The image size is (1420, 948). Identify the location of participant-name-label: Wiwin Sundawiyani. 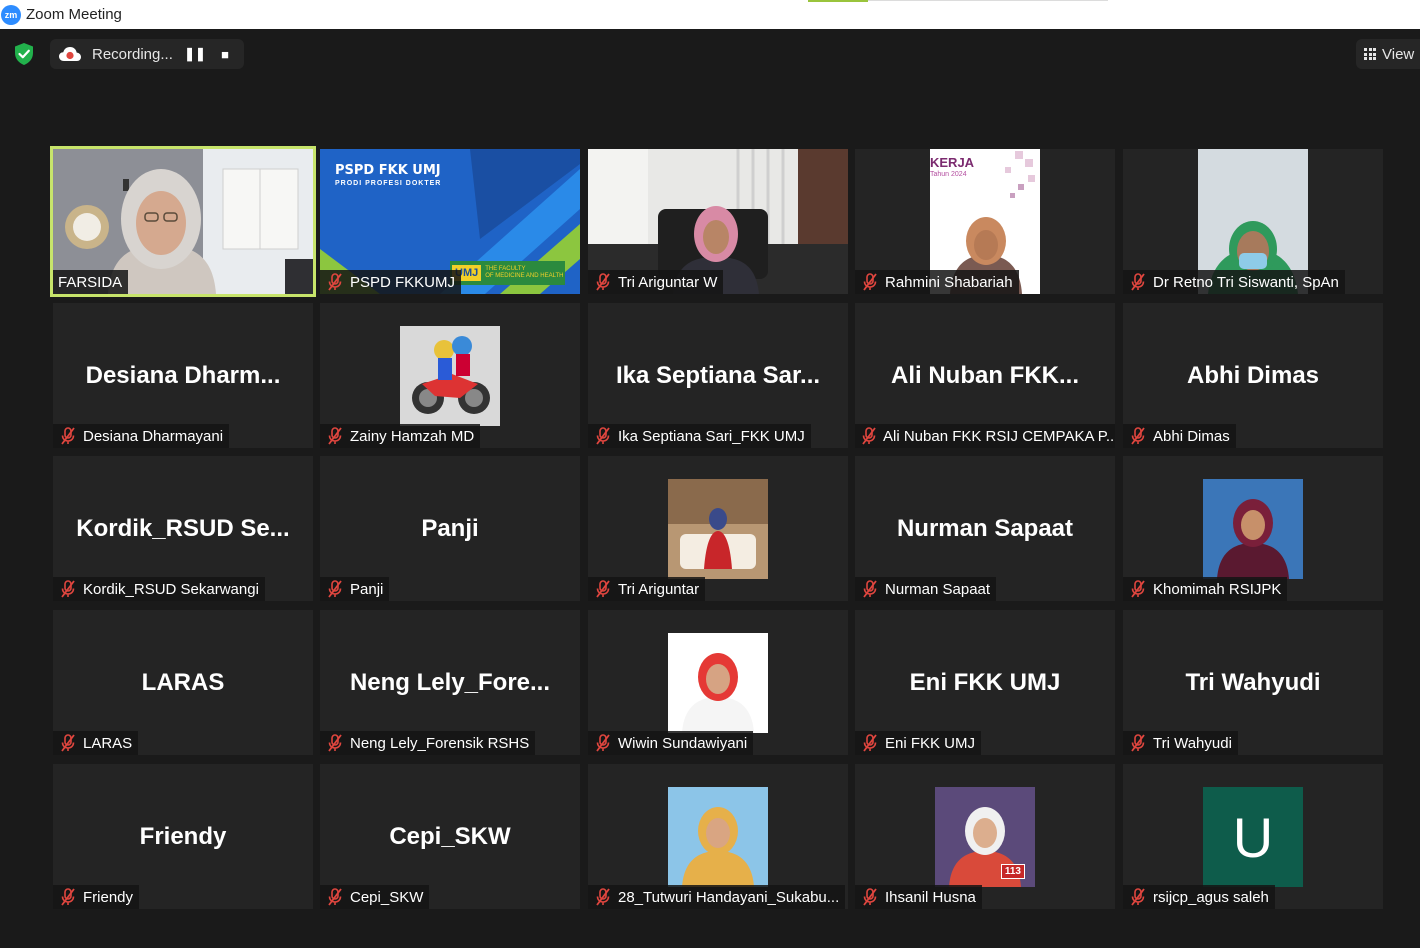
(671, 743).